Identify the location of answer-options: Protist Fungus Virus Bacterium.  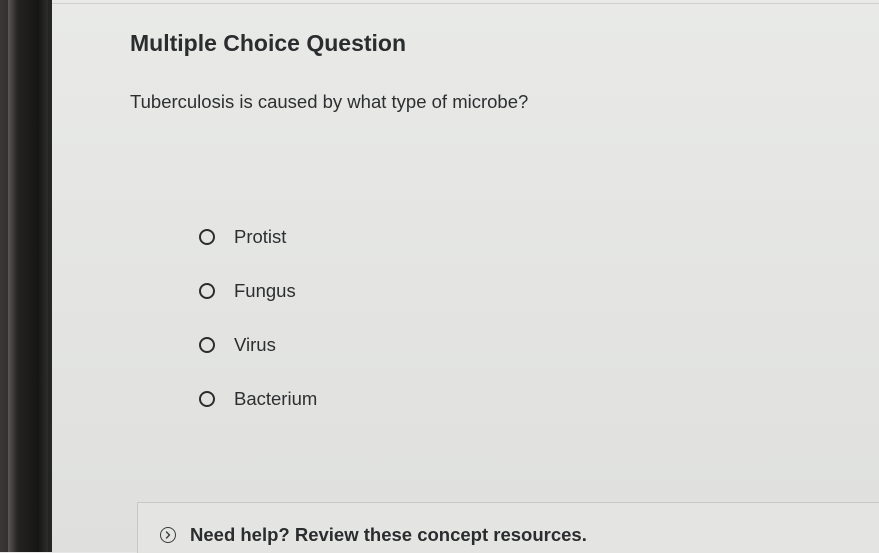
(256, 330).